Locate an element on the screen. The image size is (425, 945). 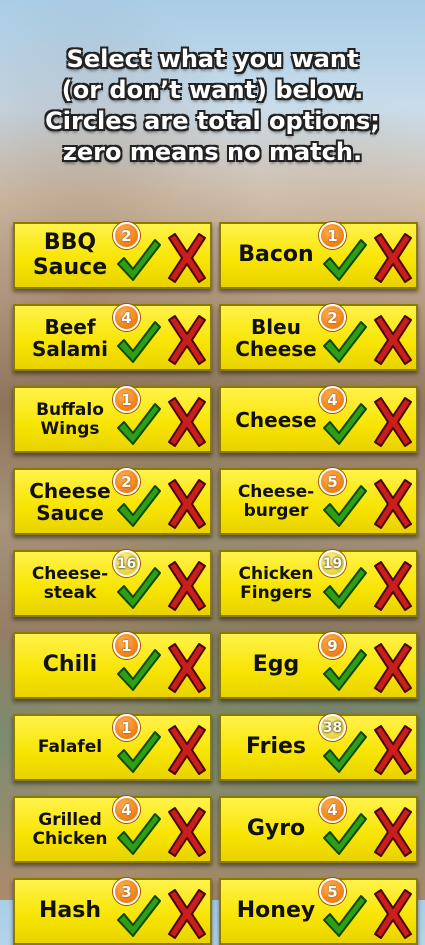
option-card: Bleu Cheese 2 is located at coordinates (318, 337).